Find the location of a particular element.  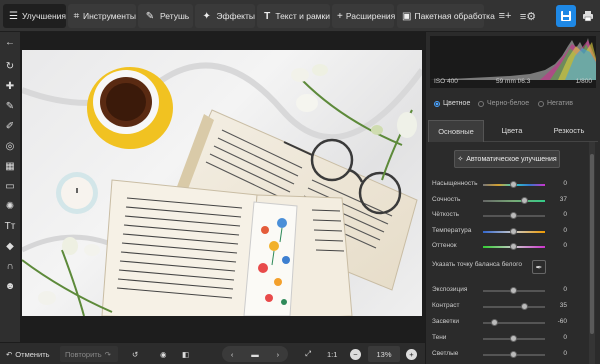

redo-button: Повторить ↷ is located at coordinates (89, 354).